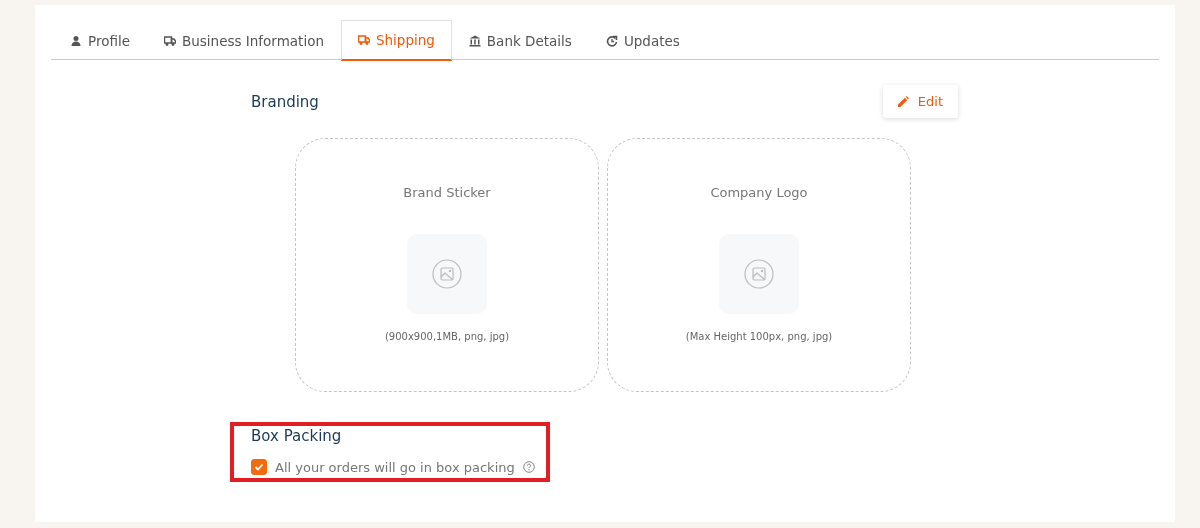  Describe the element at coordinates (611, 40) in the screenshot. I see `refresh-icon` at that location.